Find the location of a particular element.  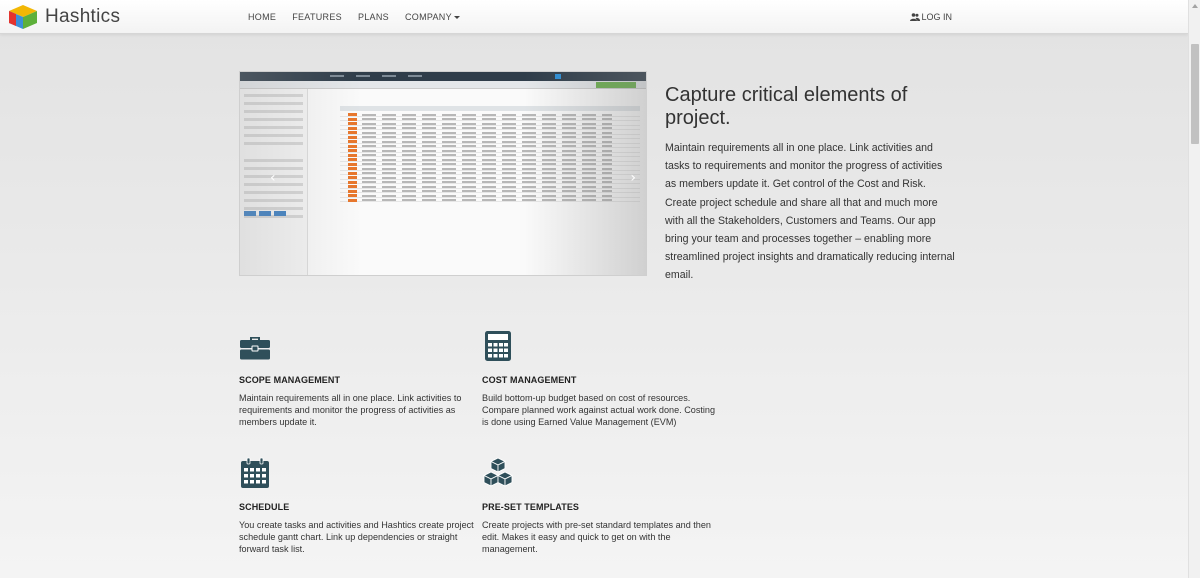

feature-title: COST MANAGEMENT is located at coordinates (529, 380).